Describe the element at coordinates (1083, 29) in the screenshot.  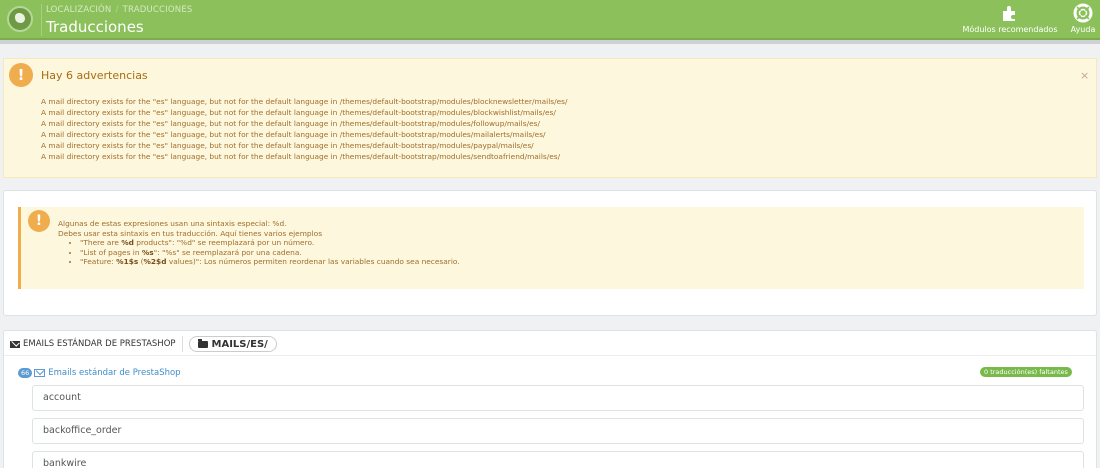
I see `help-label: Ayuda` at that location.